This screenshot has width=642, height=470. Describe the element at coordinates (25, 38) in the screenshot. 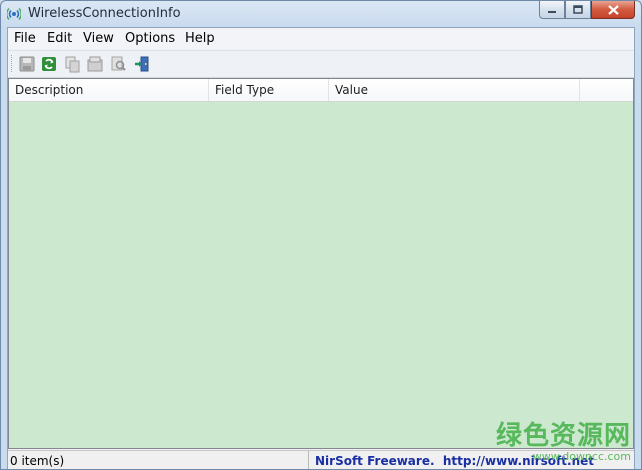

I see `menu-file: File` at that location.